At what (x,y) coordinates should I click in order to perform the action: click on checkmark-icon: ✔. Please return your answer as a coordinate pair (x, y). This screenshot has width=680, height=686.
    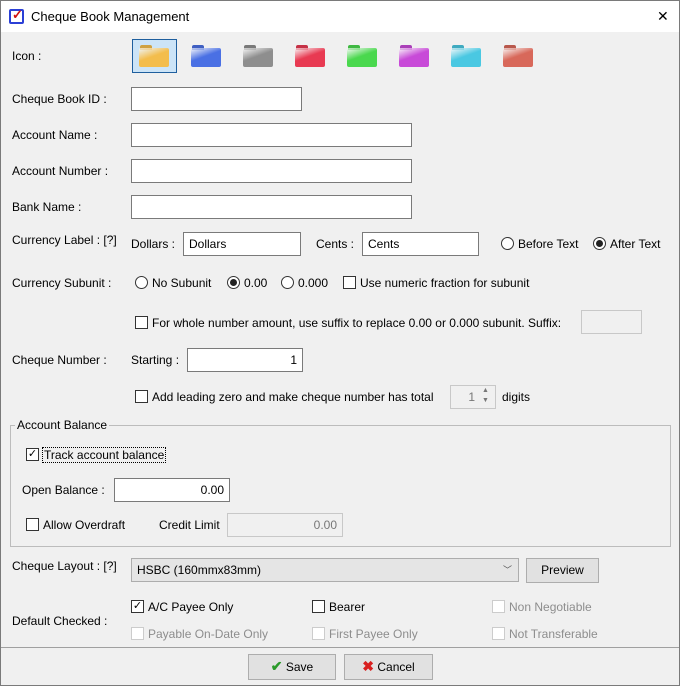
    Looking at the image, I should click on (276, 666).